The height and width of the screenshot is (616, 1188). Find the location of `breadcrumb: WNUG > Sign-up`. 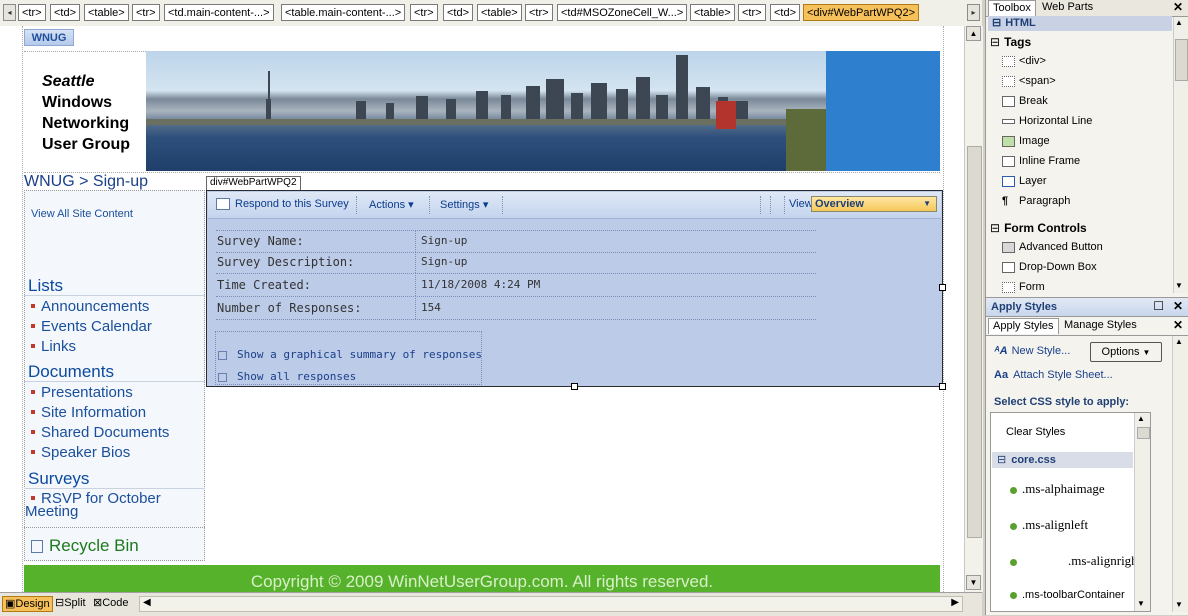

breadcrumb: WNUG > Sign-up is located at coordinates (86, 182).